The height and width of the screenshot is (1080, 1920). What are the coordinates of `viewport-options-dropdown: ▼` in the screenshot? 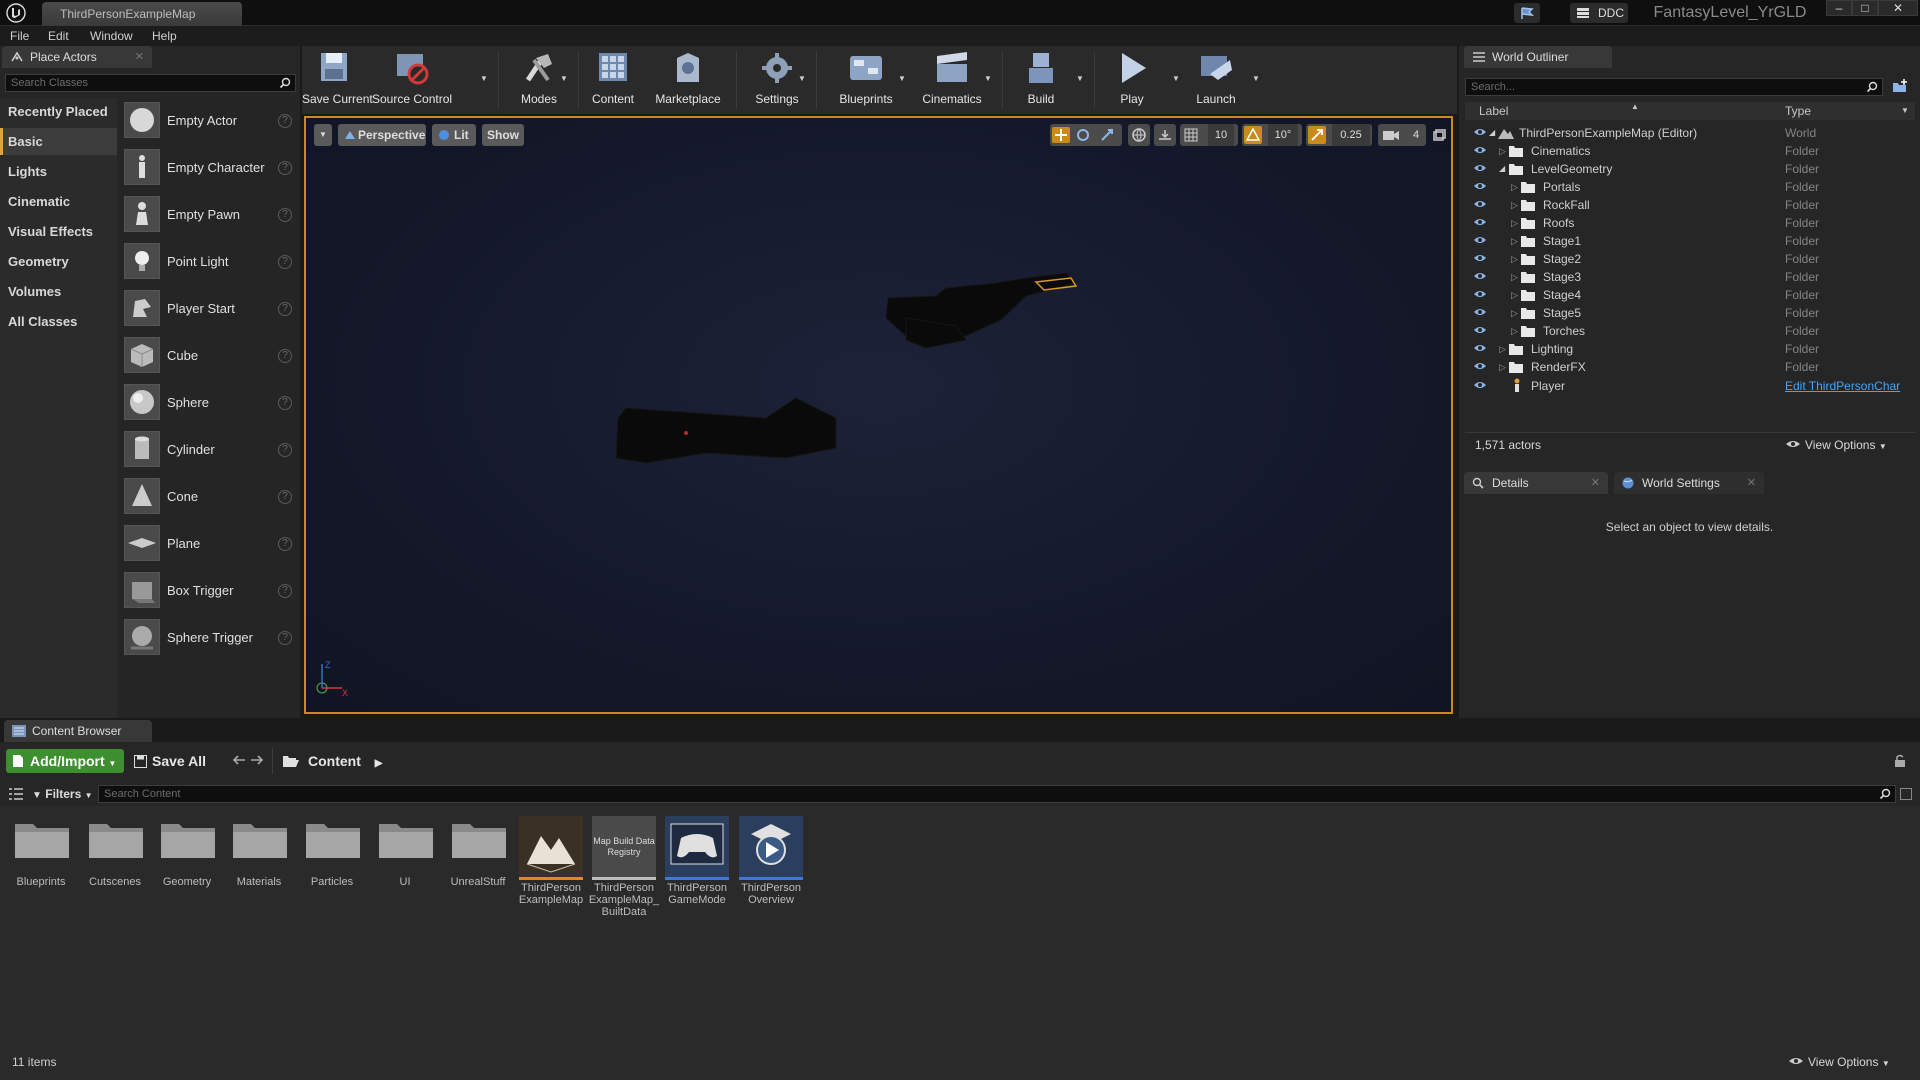 It's located at (323, 135).